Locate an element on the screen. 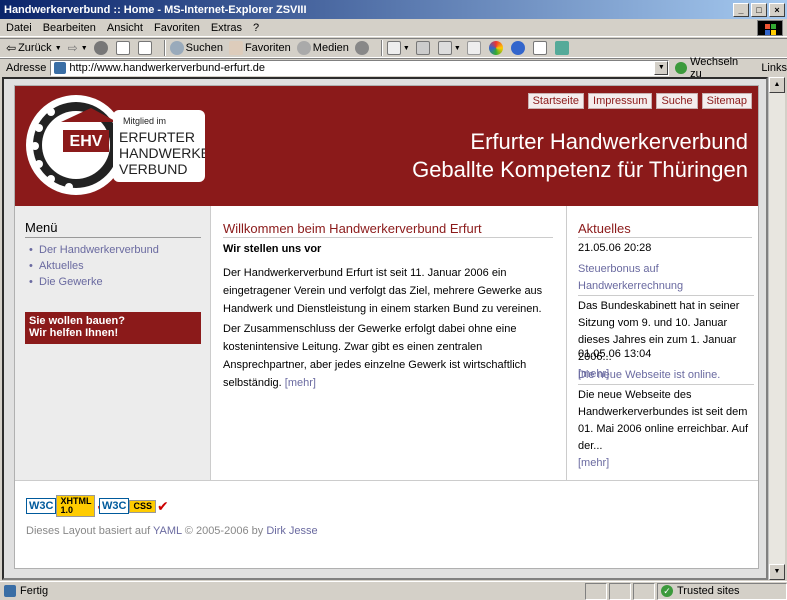  forward-arrow-icon: ⇨ is located at coordinates (72, 48).